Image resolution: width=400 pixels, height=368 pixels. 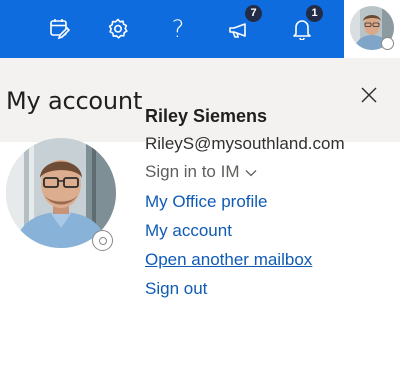 I want to click on sign-in-im-label: Sign in to IM, so click(x=192, y=171).